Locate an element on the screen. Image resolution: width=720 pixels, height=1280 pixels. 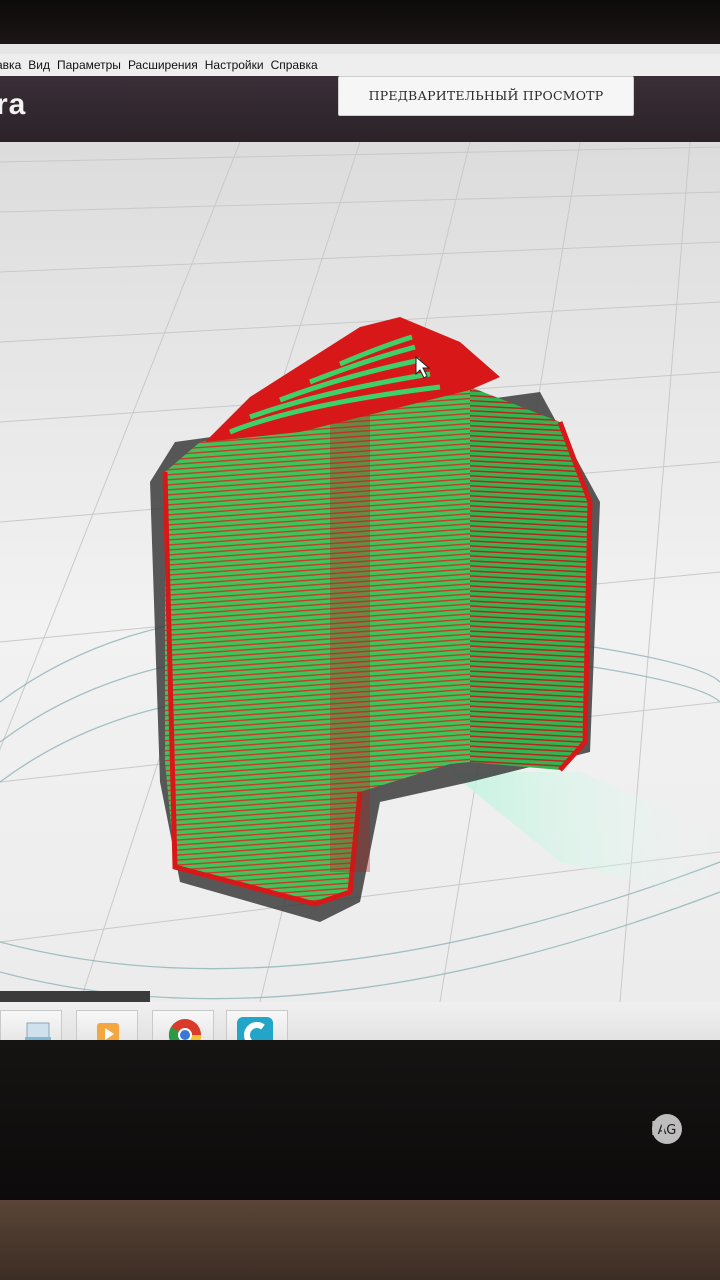
menu-item-parameters: Параметры is located at coordinates (89, 65).